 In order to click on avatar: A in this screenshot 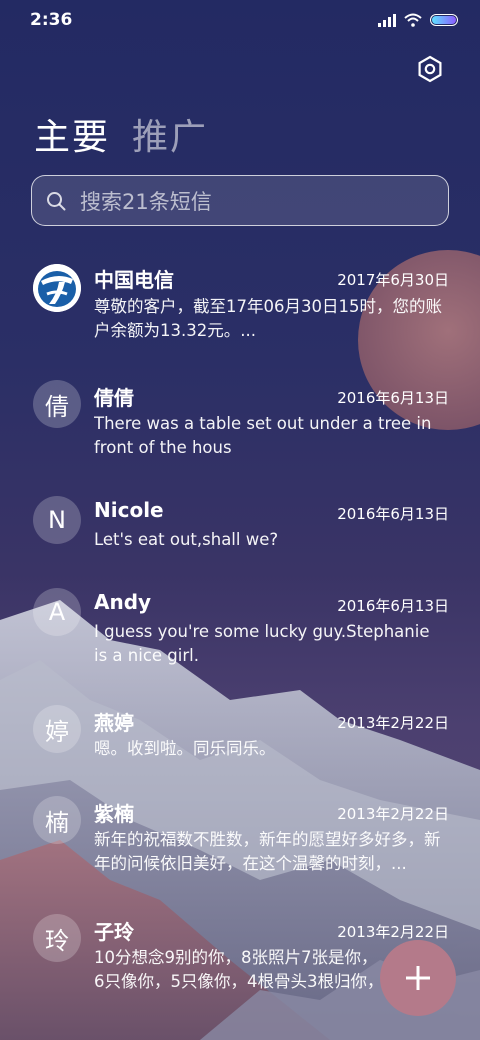, I will do `click(57, 612)`.